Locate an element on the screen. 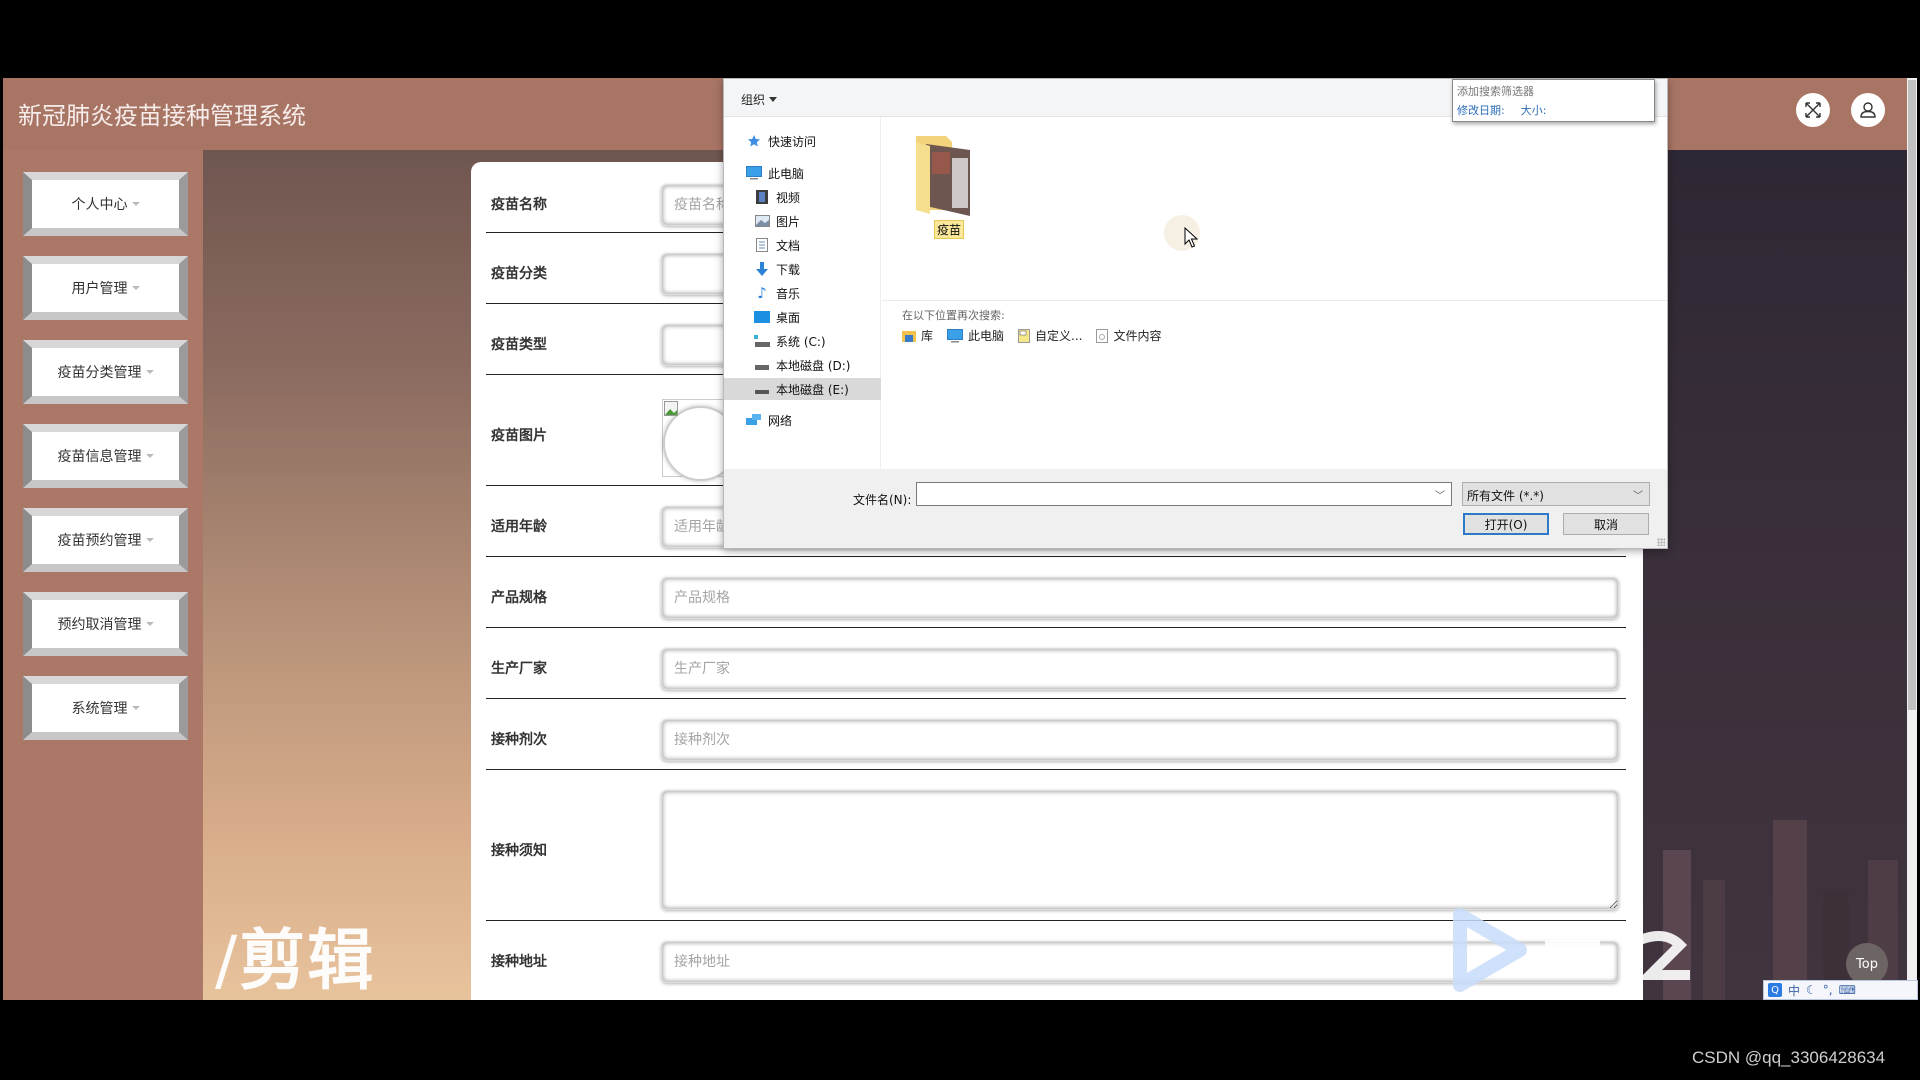 The width and height of the screenshot is (1920, 1080). music-icon: ♪ is located at coordinates (762, 293).